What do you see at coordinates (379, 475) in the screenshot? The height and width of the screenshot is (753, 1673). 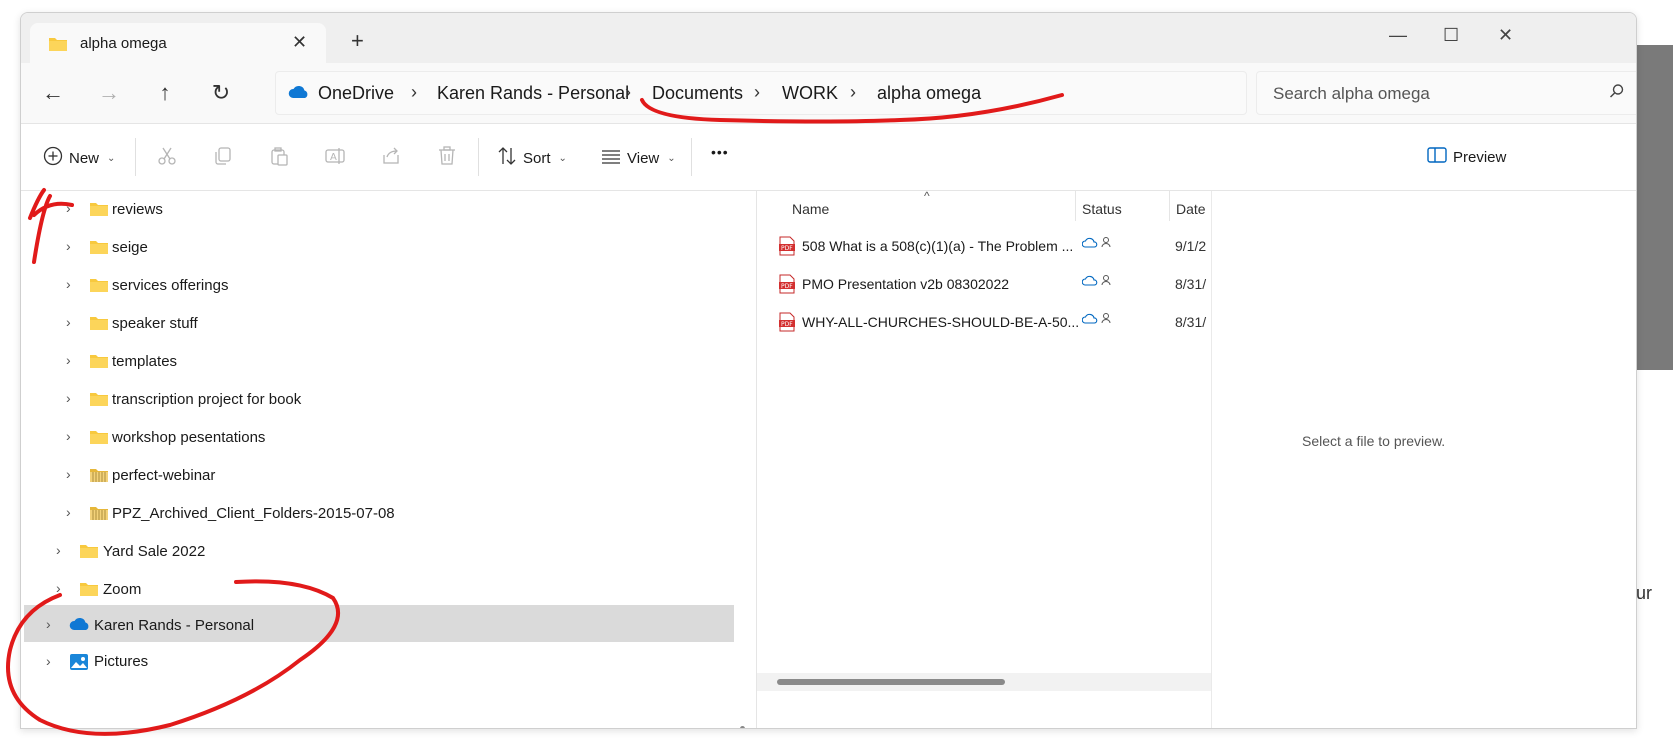 I see `tree-item-perfect-webinar: › perfect-webinar` at bounding box center [379, 475].